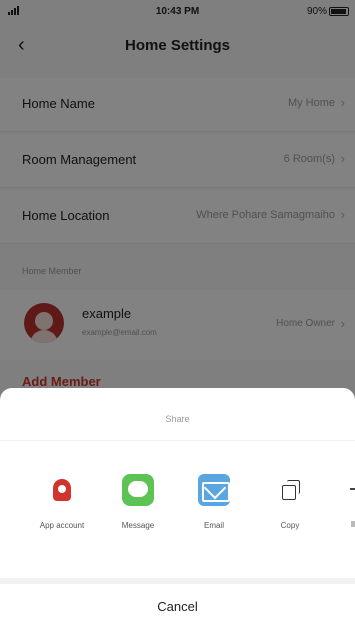 This screenshot has height=635, width=355. What do you see at coordinates (62, 490) in the screenshot?
I see `app-logo-icon` at bounding box center [62, 490].